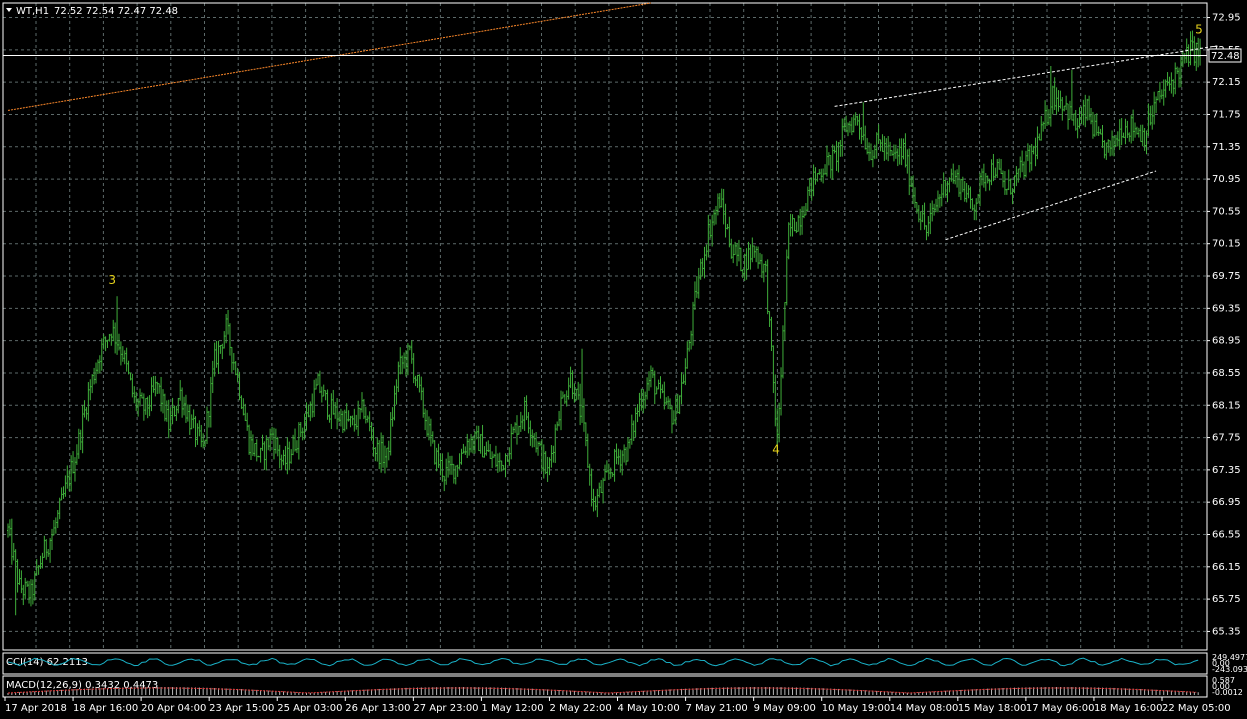  Describe the element at coordinates (377, 708) in the screenshot. I see `x-tick-label: 26 Apr 13:00` at that location.